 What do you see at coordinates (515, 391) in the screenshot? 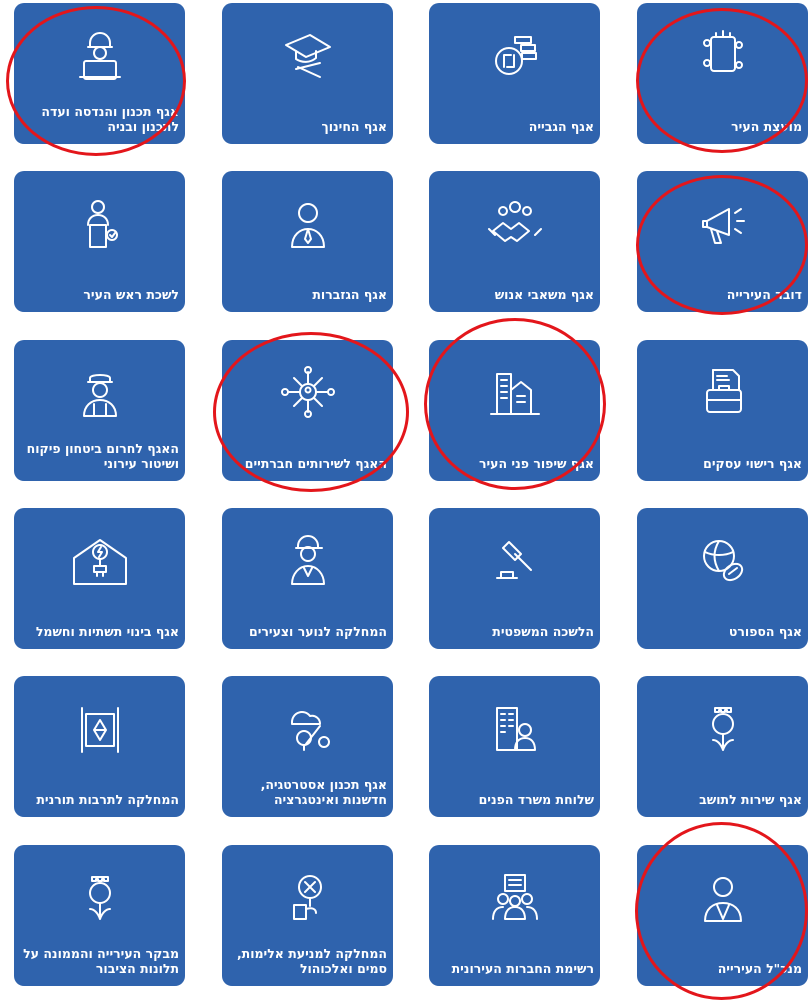
I see `city-buildings-icon` at bounding box center [515, 391].